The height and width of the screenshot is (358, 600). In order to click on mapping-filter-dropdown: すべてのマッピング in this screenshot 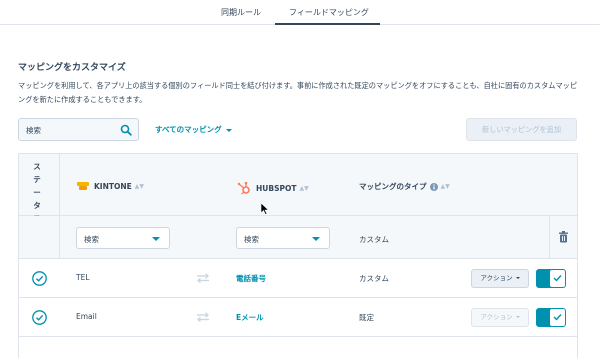, I will do `click(193, 129)`.